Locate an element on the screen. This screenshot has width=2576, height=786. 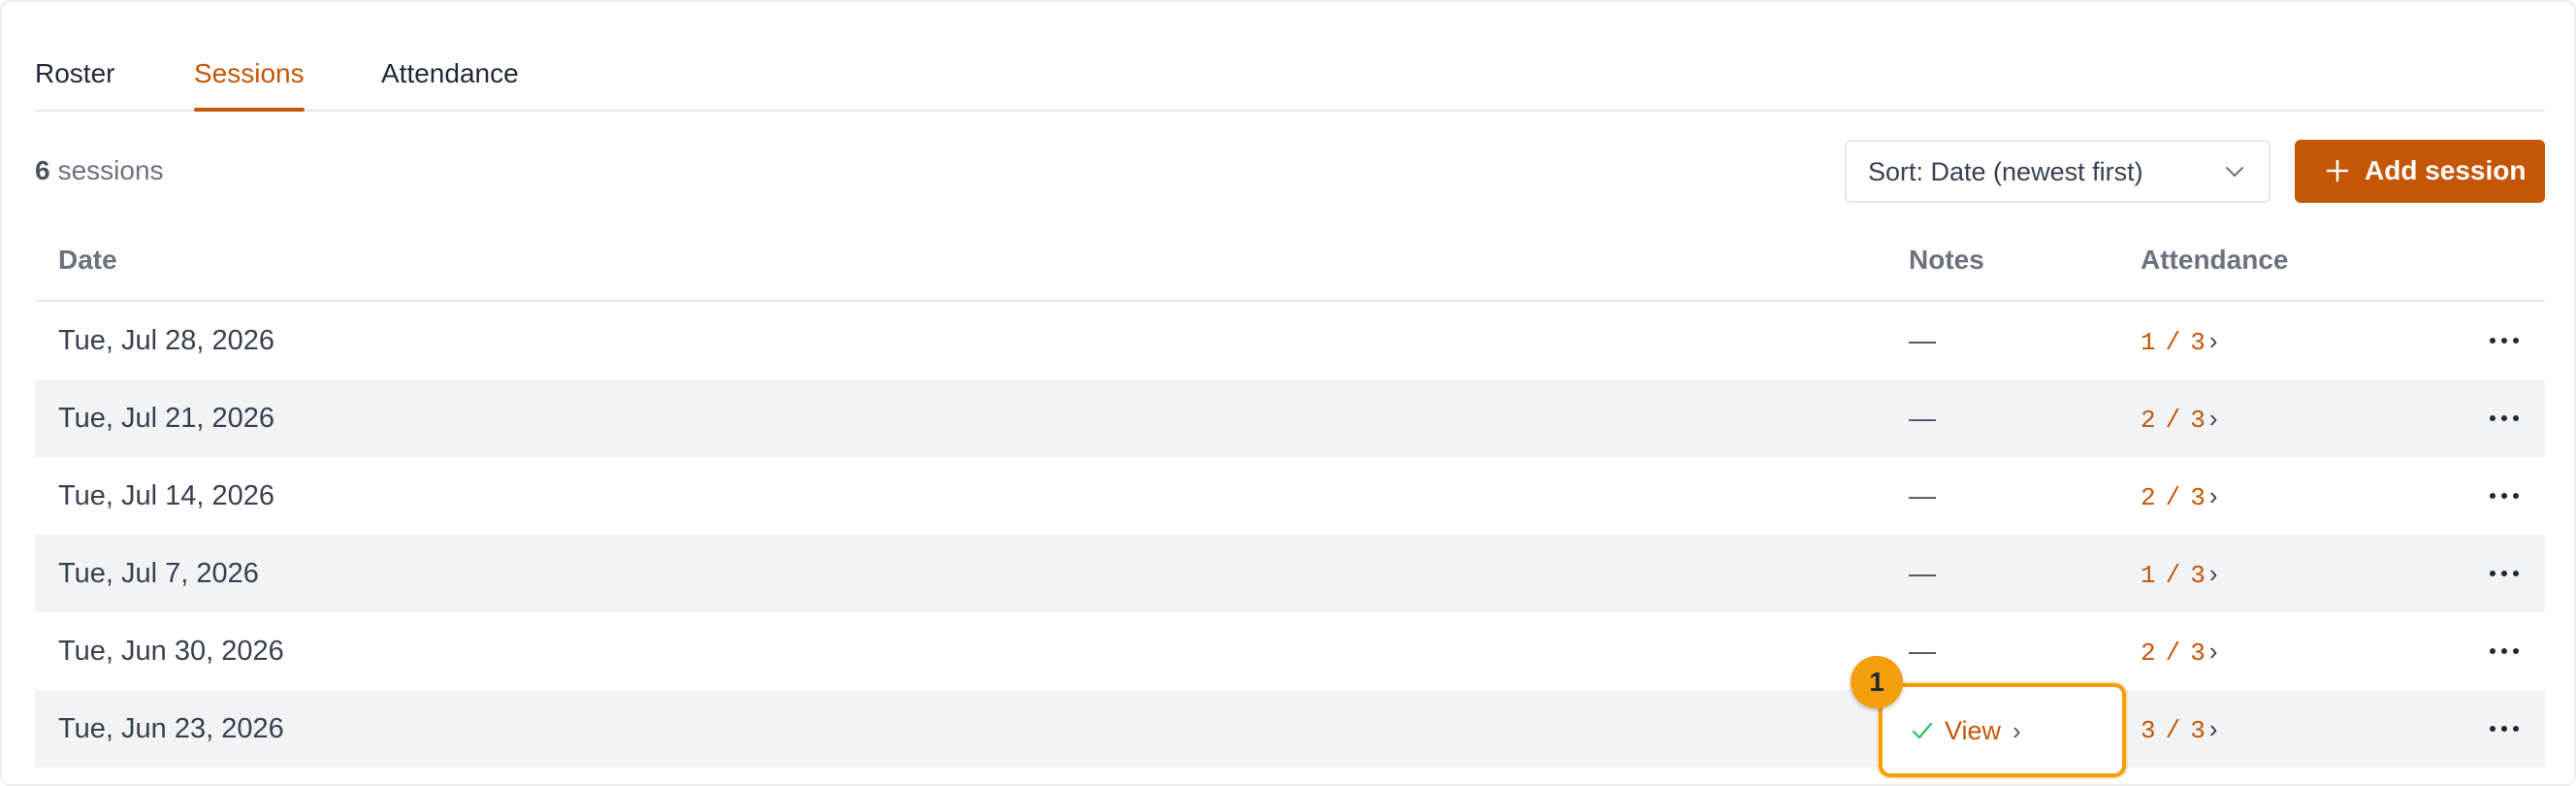
session-count-label: sessions is located at coordinates (110, 170).